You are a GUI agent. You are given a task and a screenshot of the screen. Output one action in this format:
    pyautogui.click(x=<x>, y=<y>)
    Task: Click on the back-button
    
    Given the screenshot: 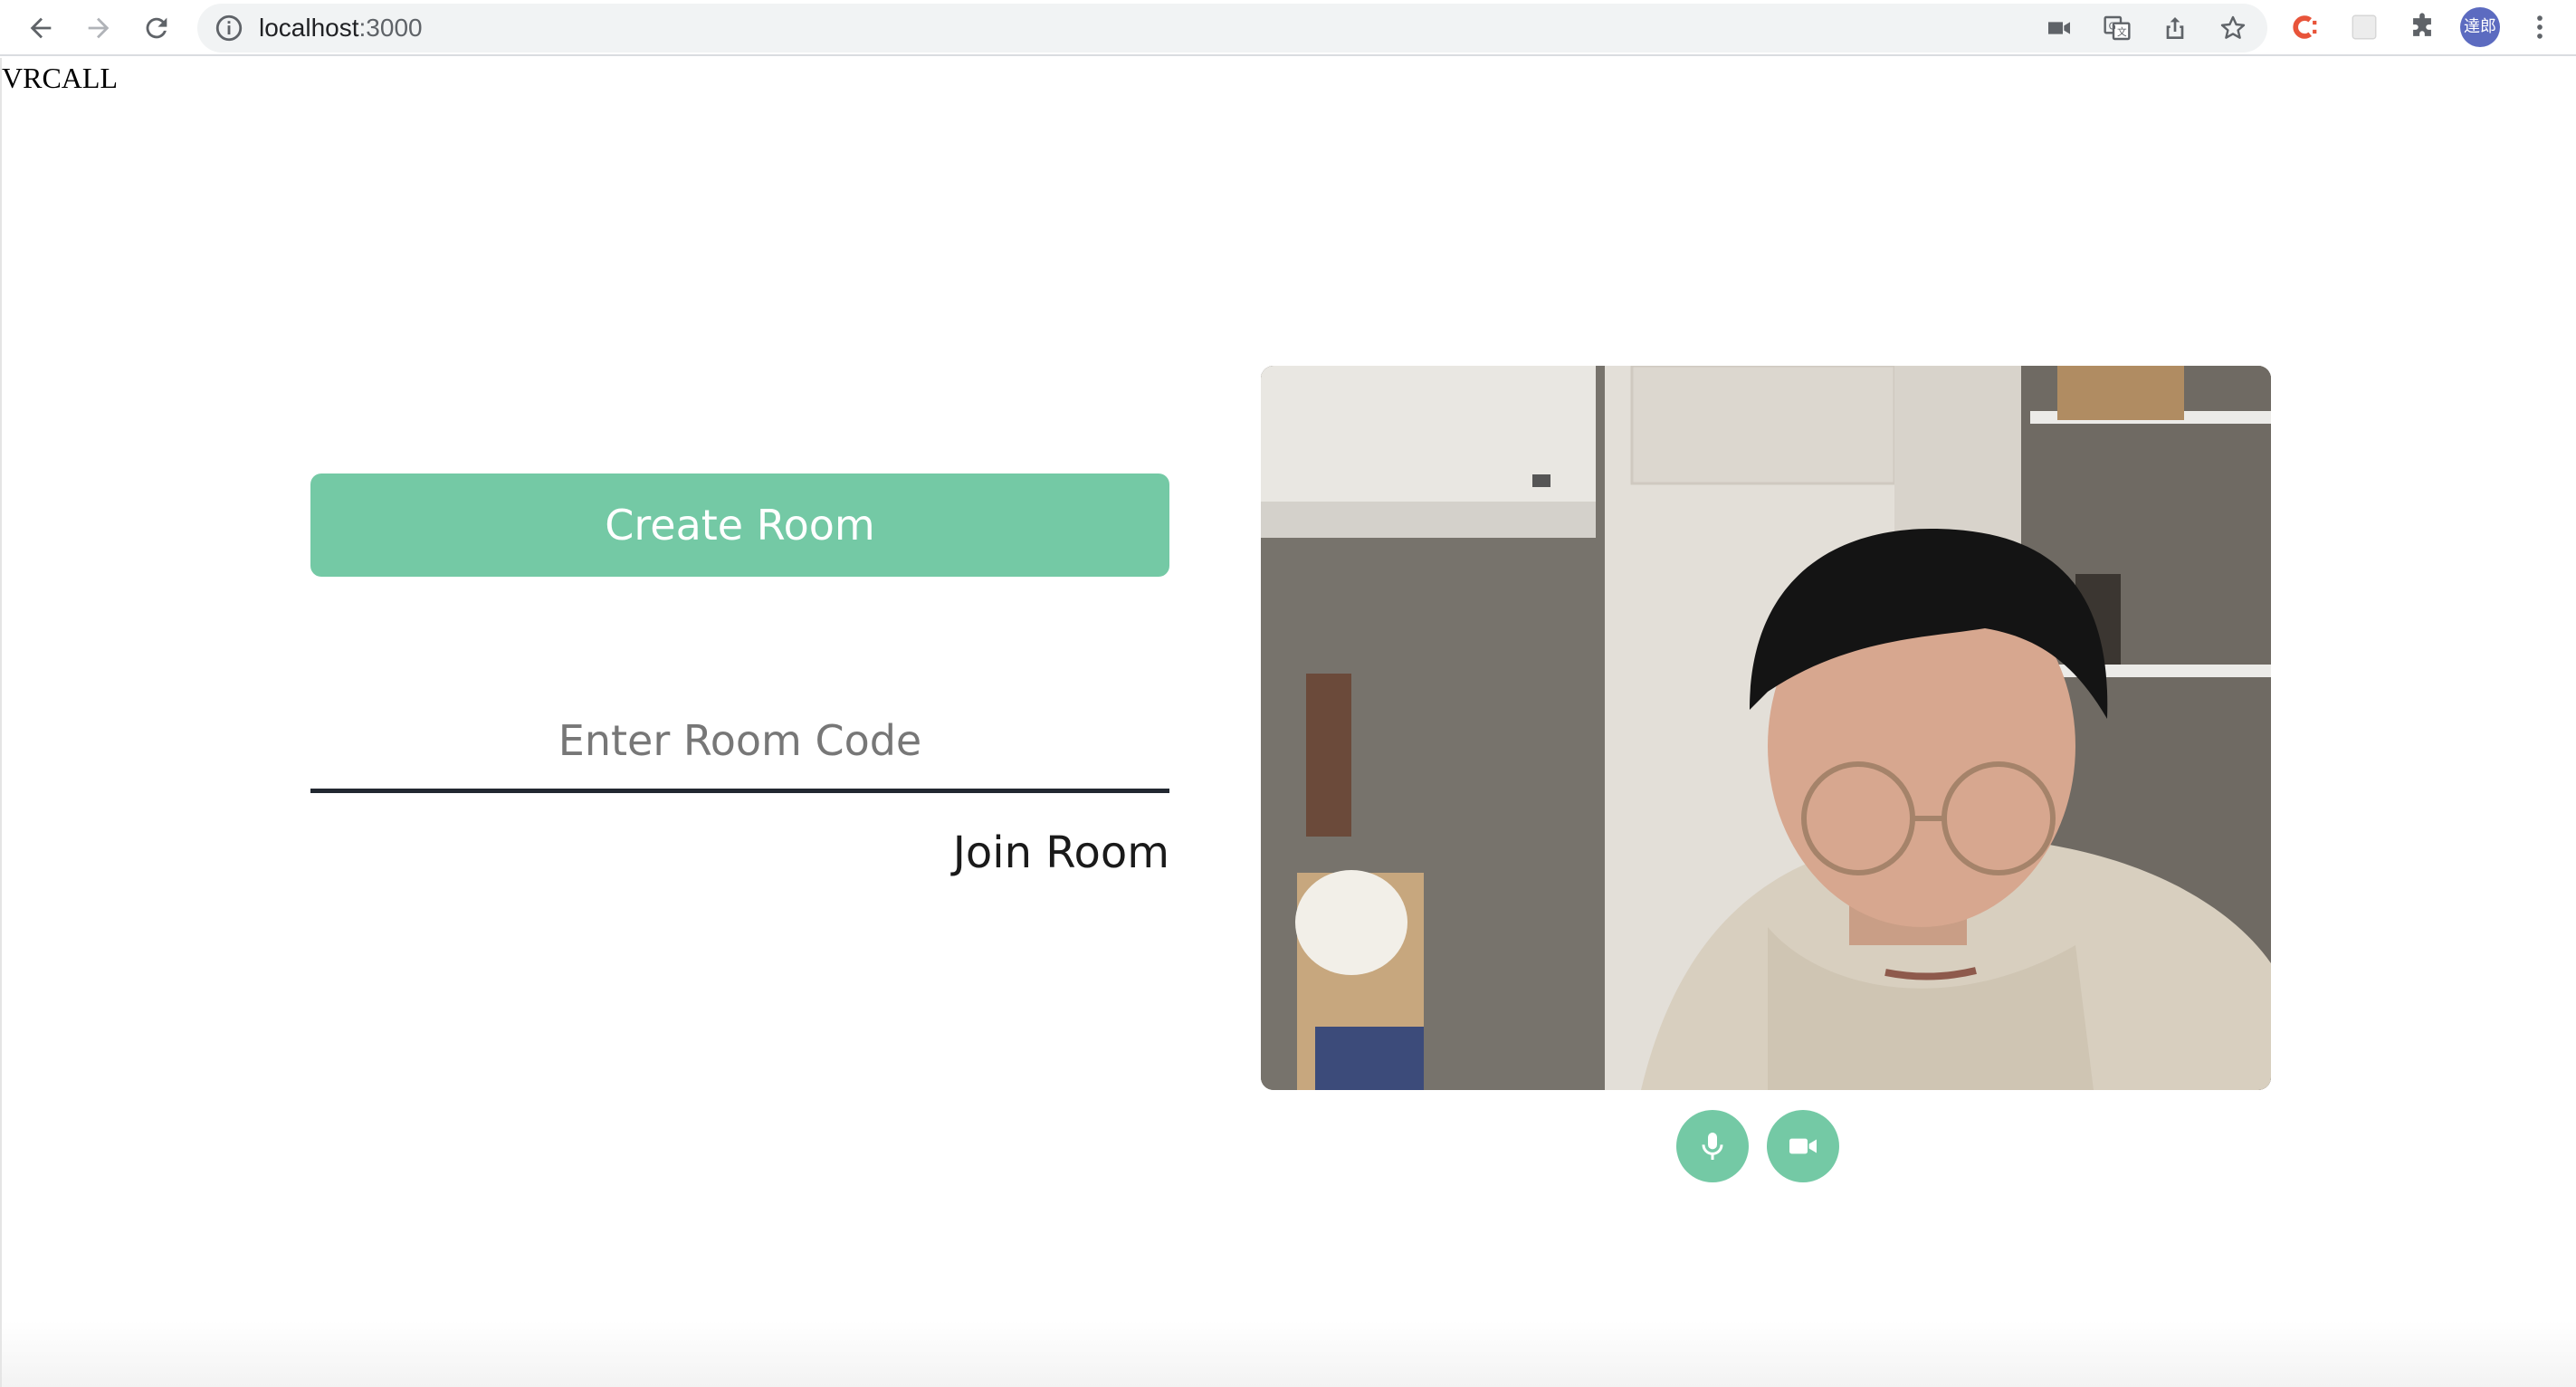 What is the action you would take?
    pyautogui.click(x=41, y=28)
    